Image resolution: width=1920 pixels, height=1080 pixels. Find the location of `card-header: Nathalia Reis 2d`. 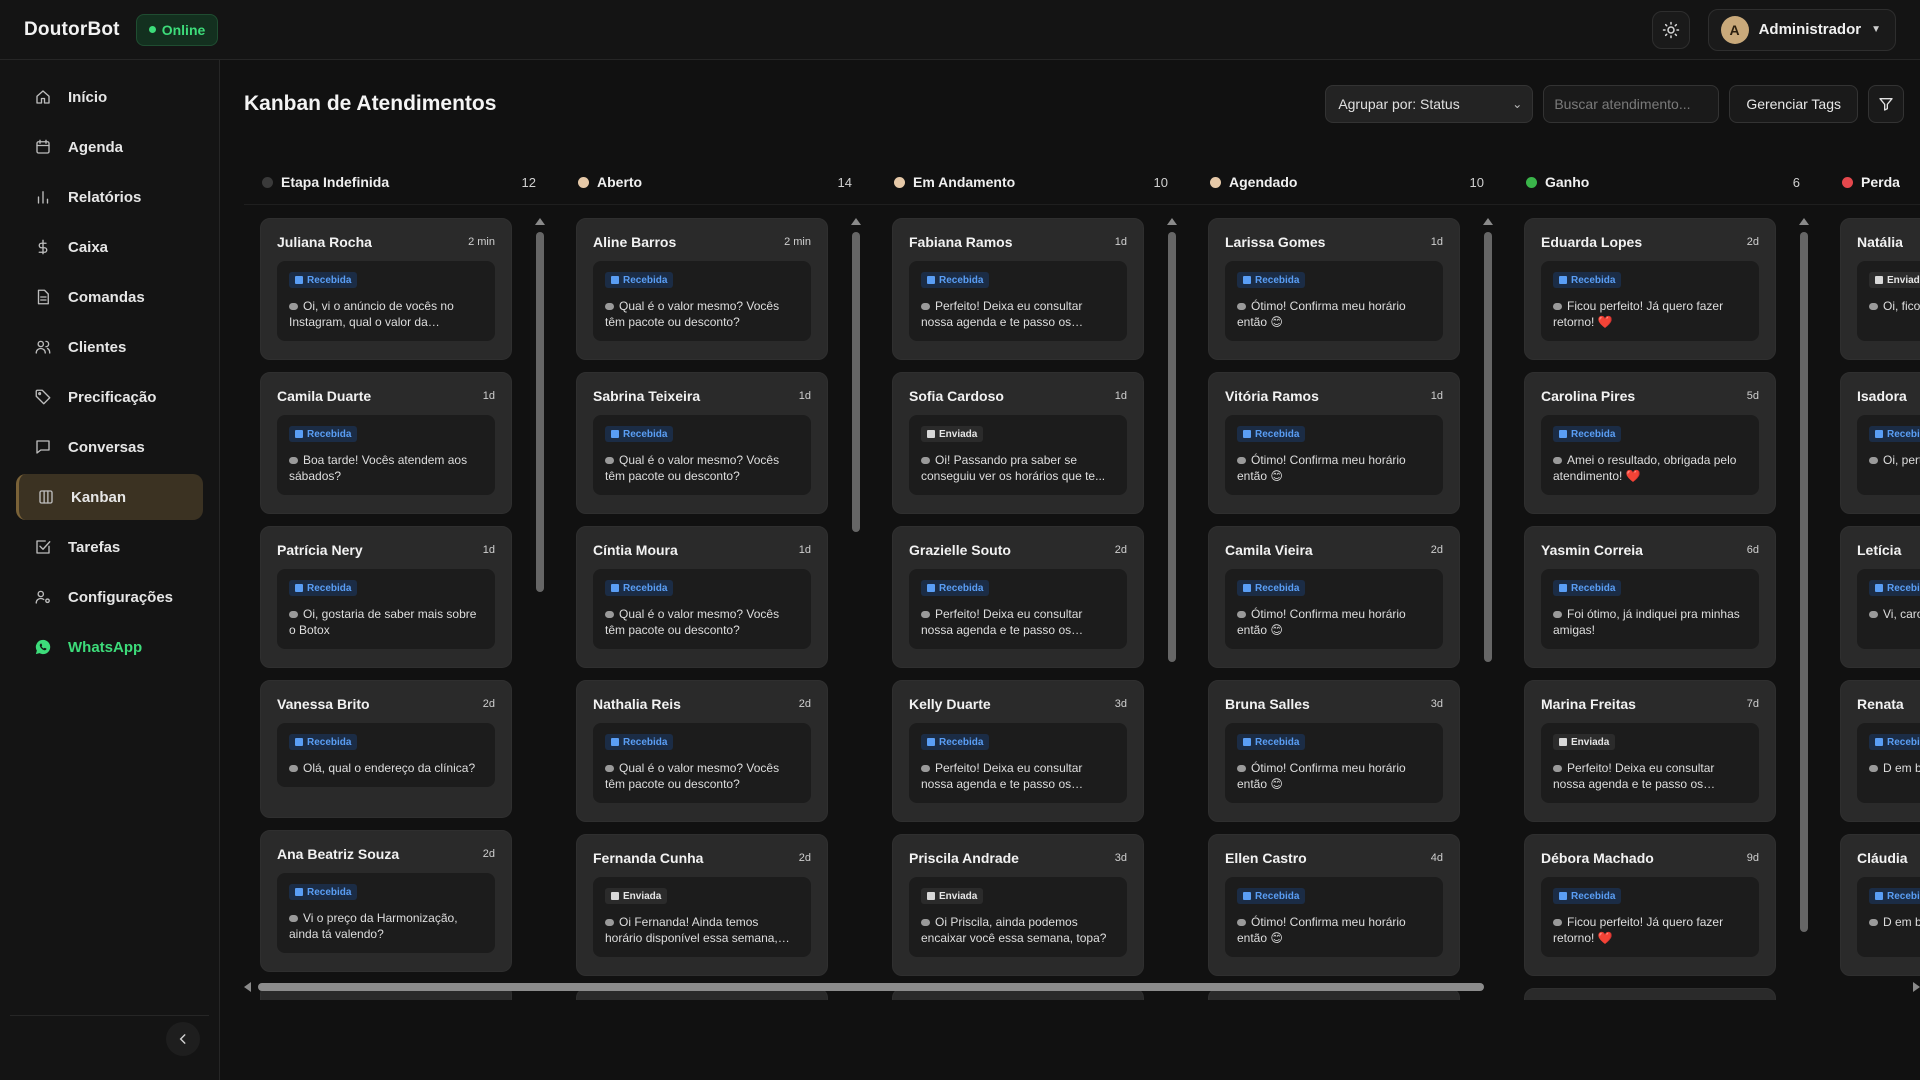

card-header: Nathalia Reis 2d is located at coordinates (702, 696).